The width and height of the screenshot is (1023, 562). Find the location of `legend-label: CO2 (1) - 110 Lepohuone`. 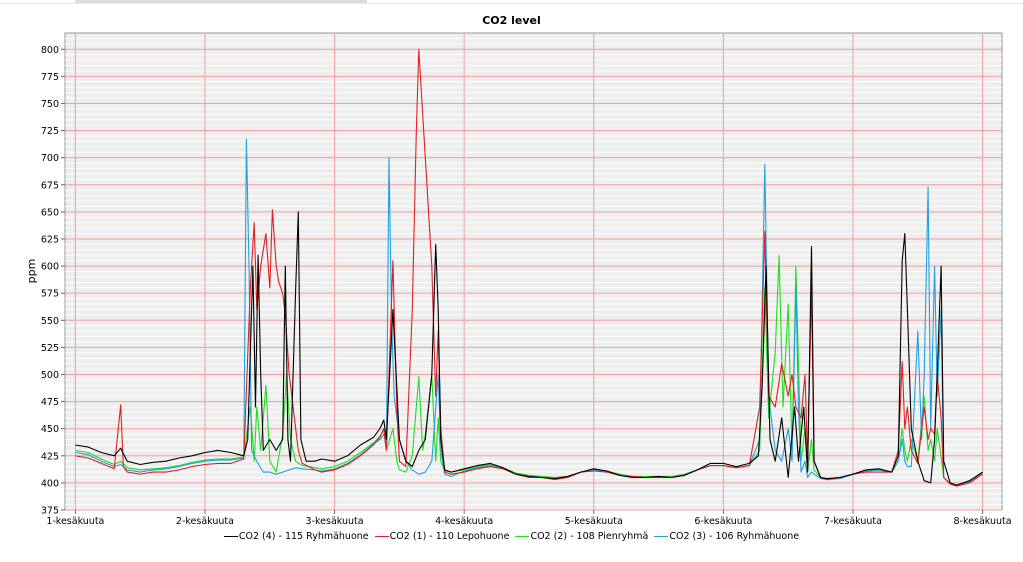

legend-label: CO2 (1) - 110 Lepohuone is located at coordinates (449, 536).